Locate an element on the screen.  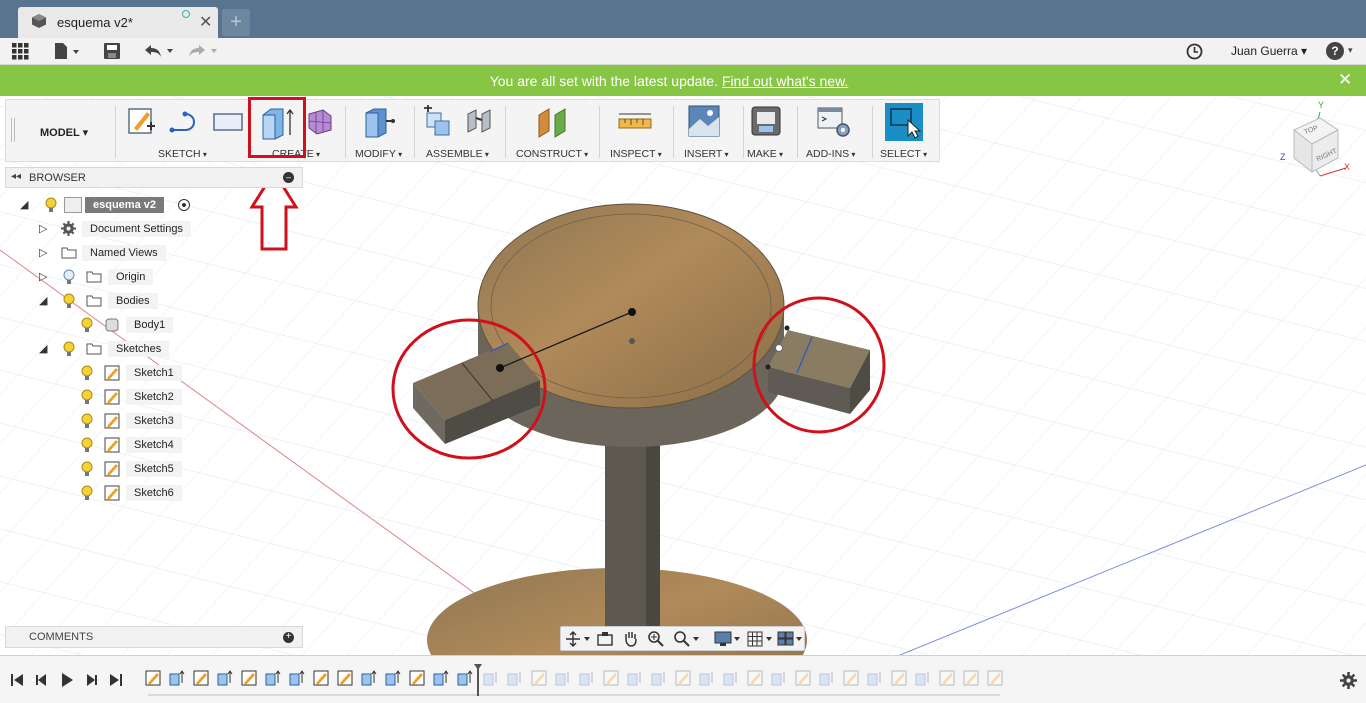
data-panel-grid-icon is located at coordinates (20, 51).